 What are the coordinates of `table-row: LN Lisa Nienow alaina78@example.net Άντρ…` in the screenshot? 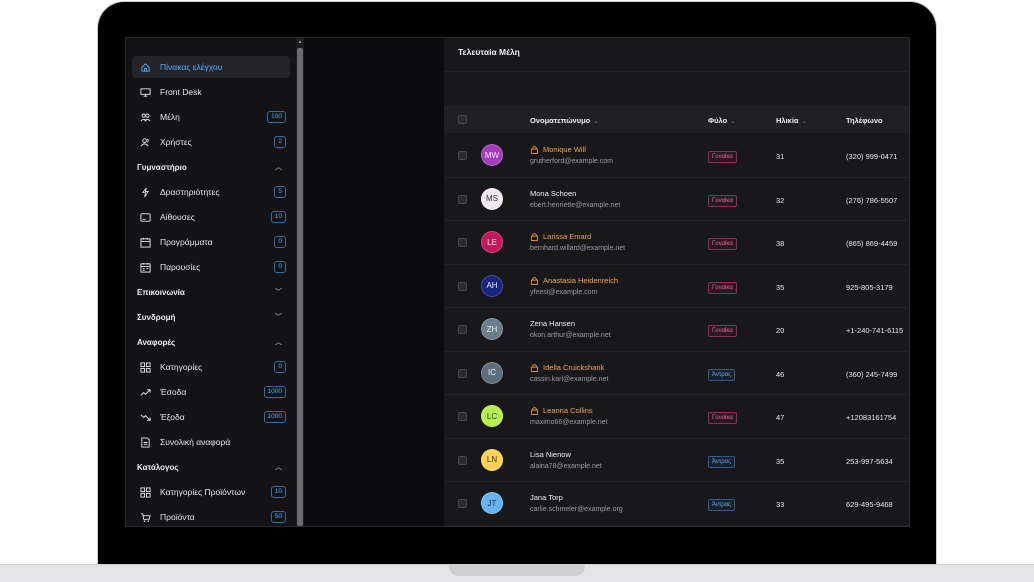 It's located at (676, 460).